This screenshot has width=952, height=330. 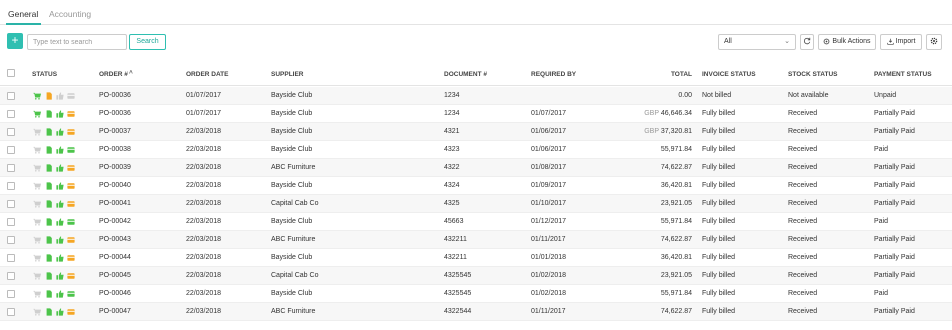 What do you see at coordinates (113, 74) in the screenshot?
I see `col-order: ORDER #` at bounding box center [113, 74].